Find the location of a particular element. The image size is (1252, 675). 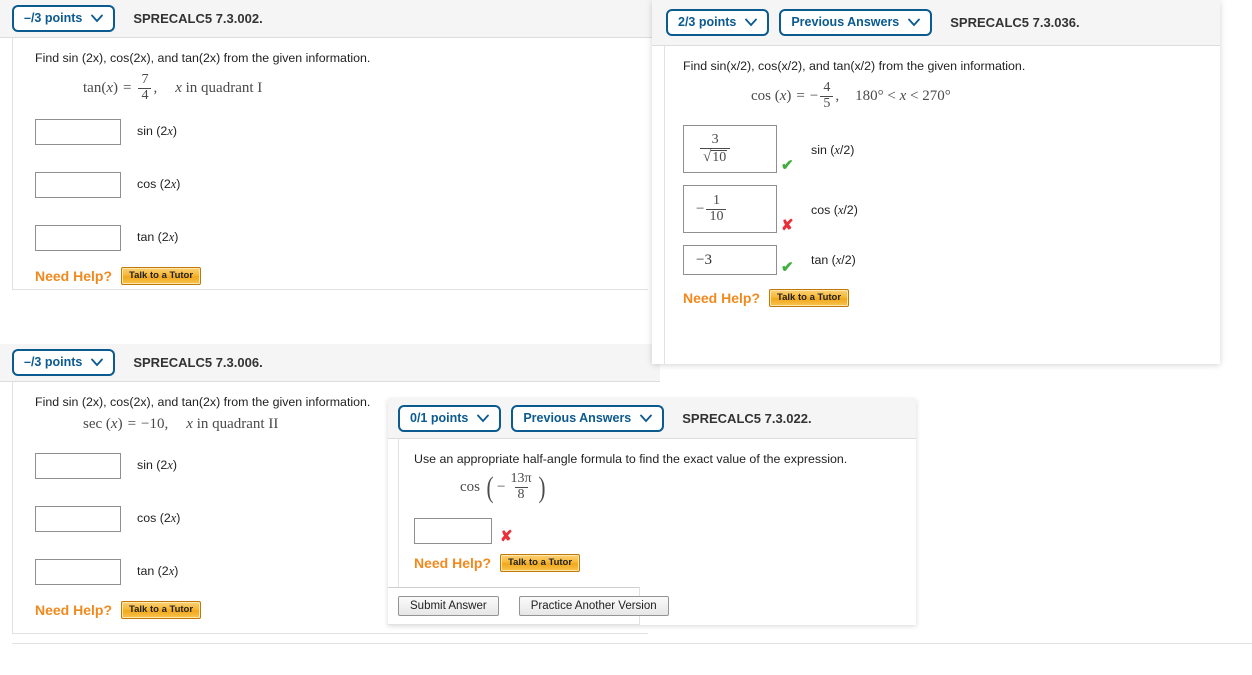

answer-row: cos (2x) is located at coordinates (341, 185).